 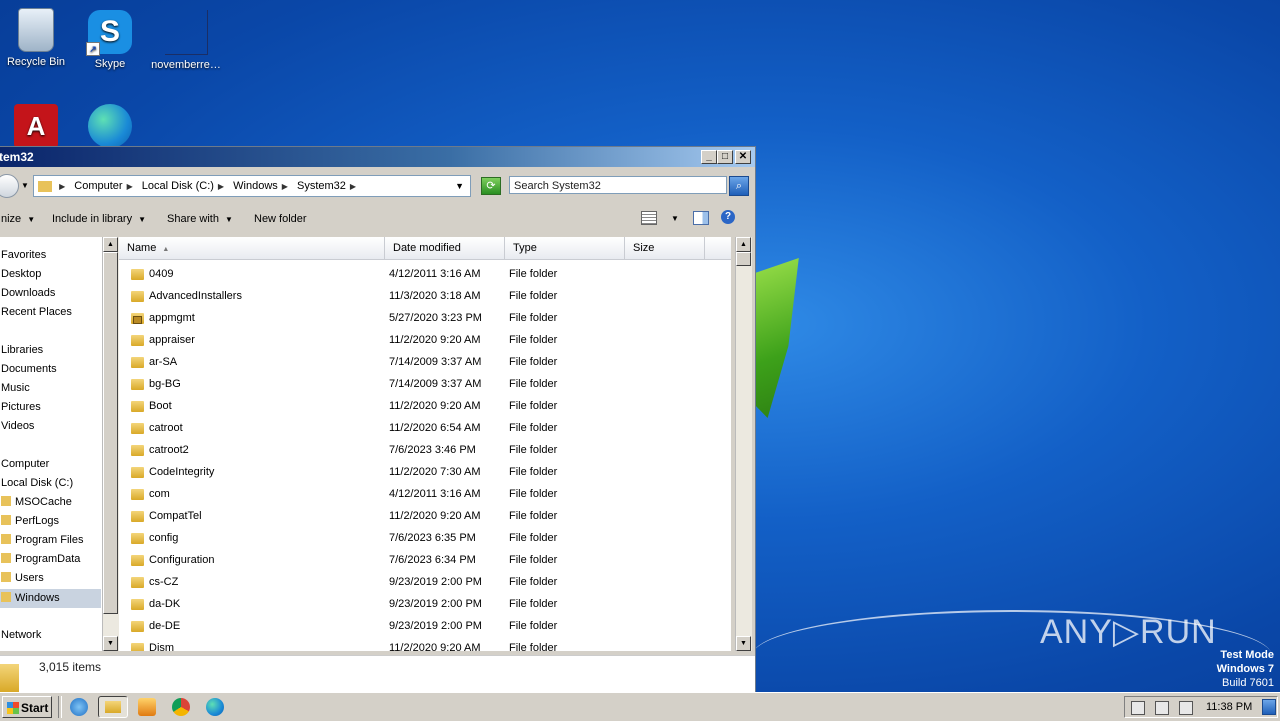 I want to click on file-row: catroot2 7/6/2023 3:46 PM File folder, so click(x=425, y=450).